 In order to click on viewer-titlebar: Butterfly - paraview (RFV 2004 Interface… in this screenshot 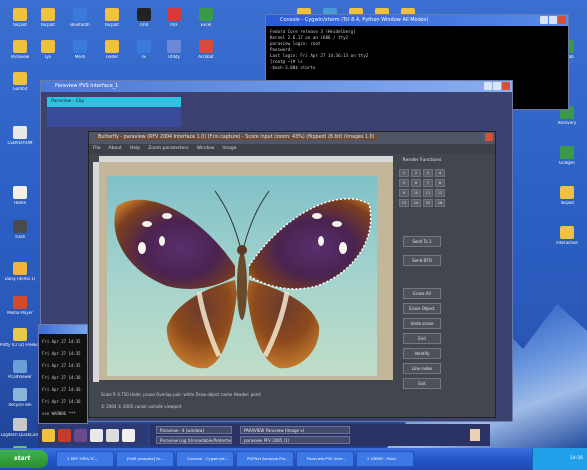, I will do `click(292, 138)`.